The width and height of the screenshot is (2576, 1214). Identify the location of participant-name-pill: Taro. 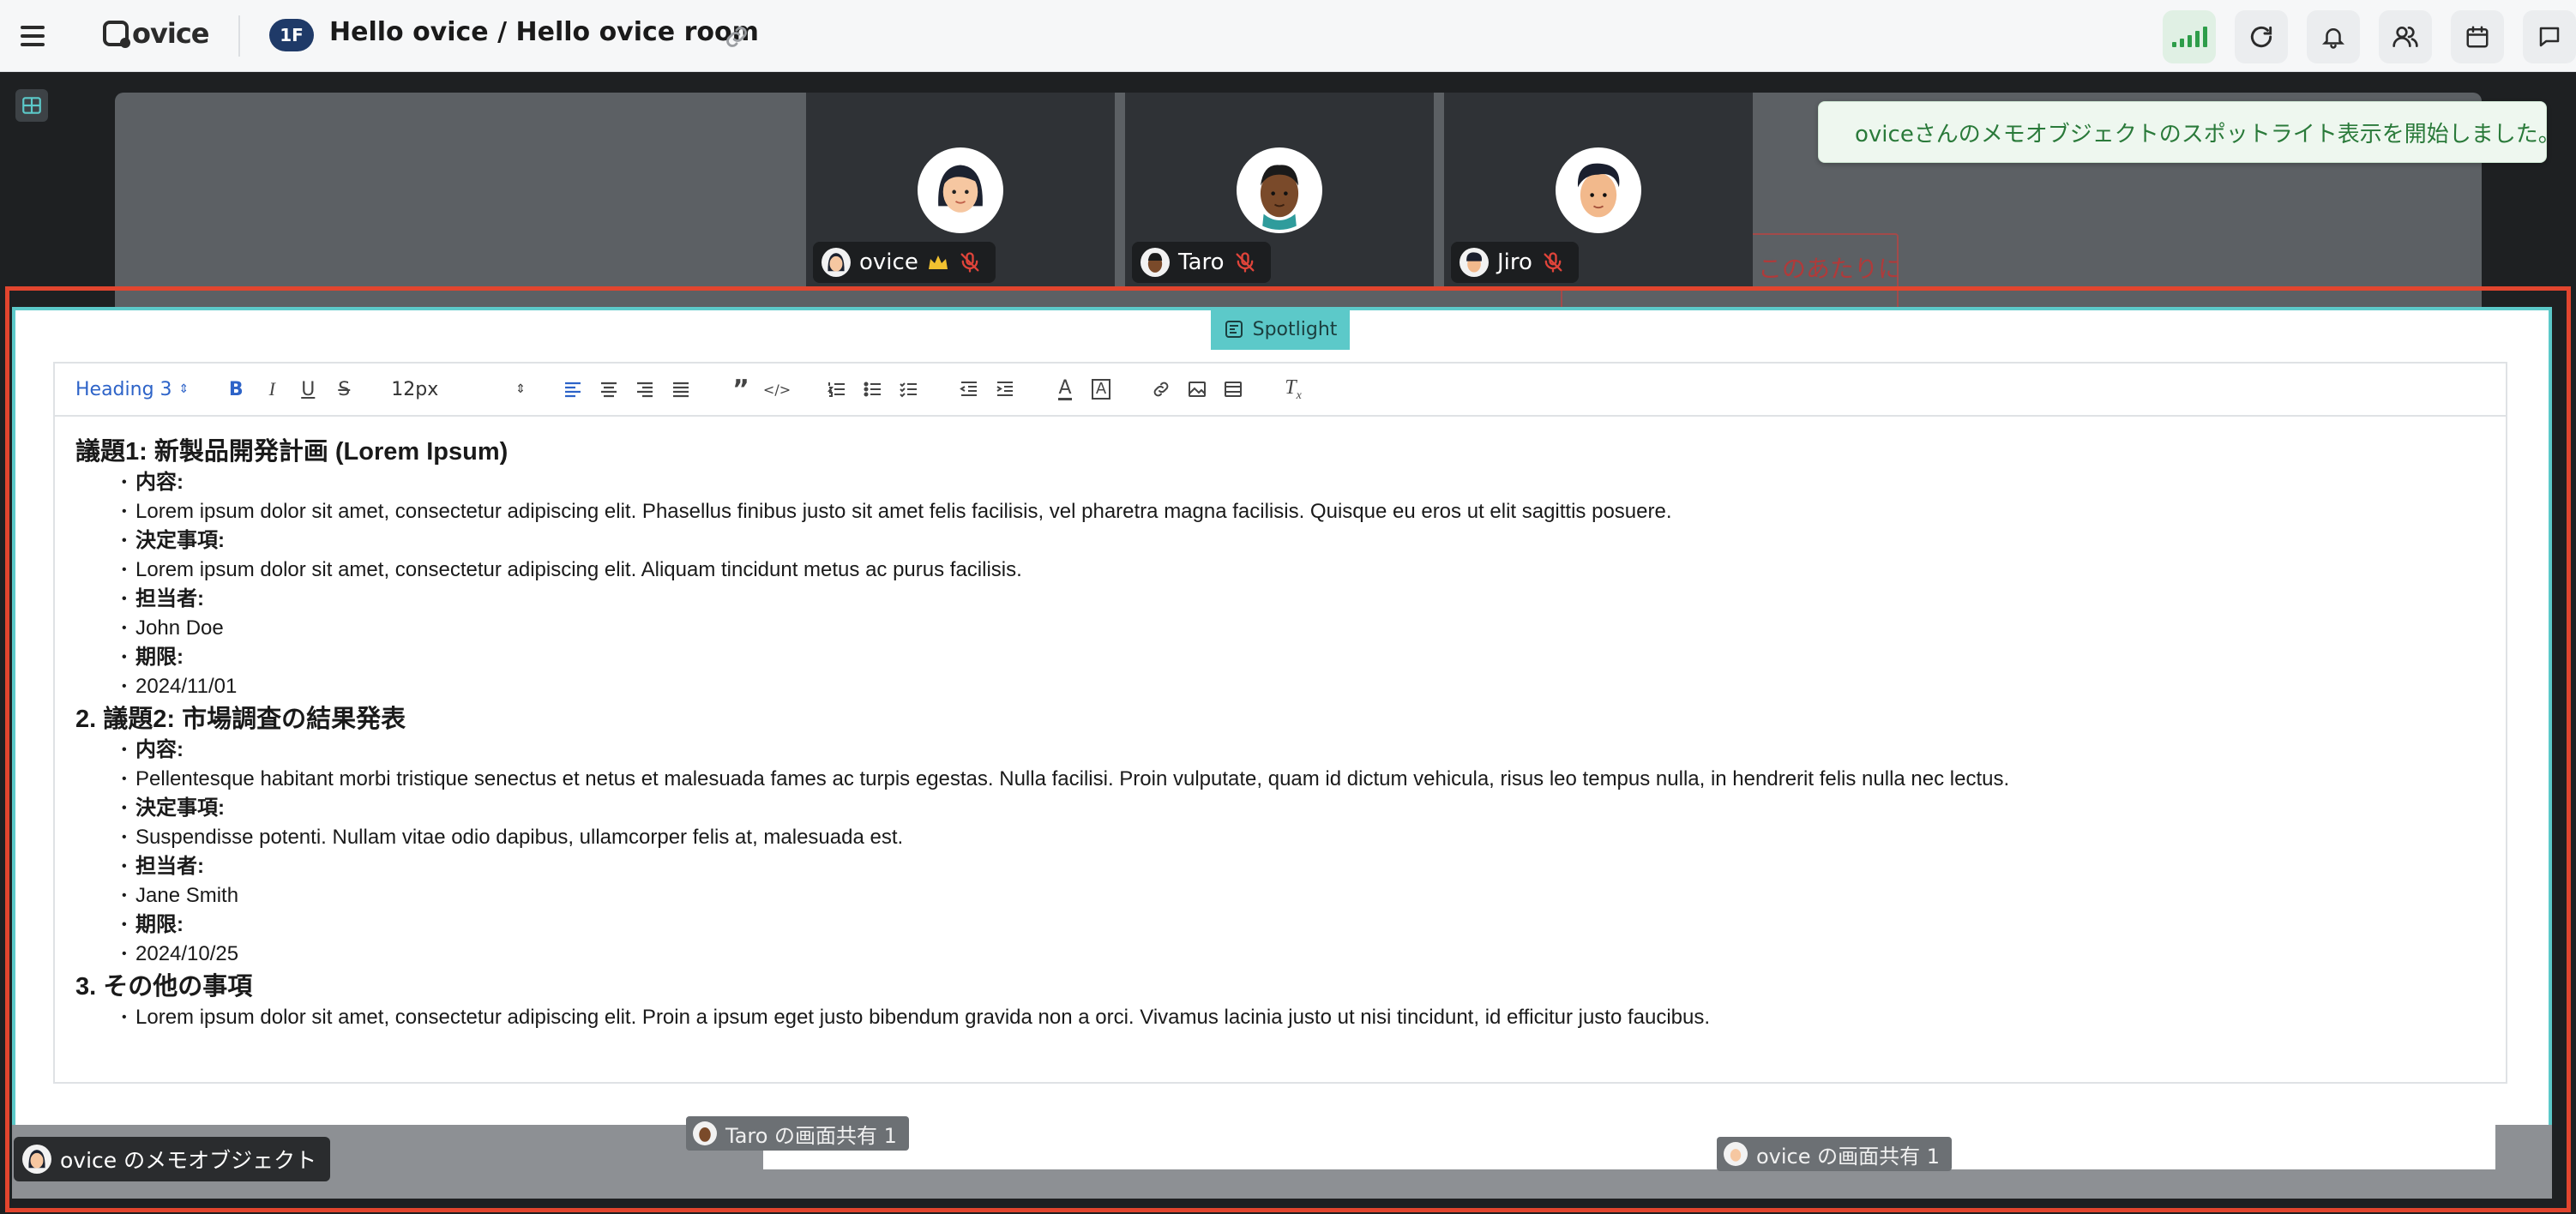
(1201, 262).